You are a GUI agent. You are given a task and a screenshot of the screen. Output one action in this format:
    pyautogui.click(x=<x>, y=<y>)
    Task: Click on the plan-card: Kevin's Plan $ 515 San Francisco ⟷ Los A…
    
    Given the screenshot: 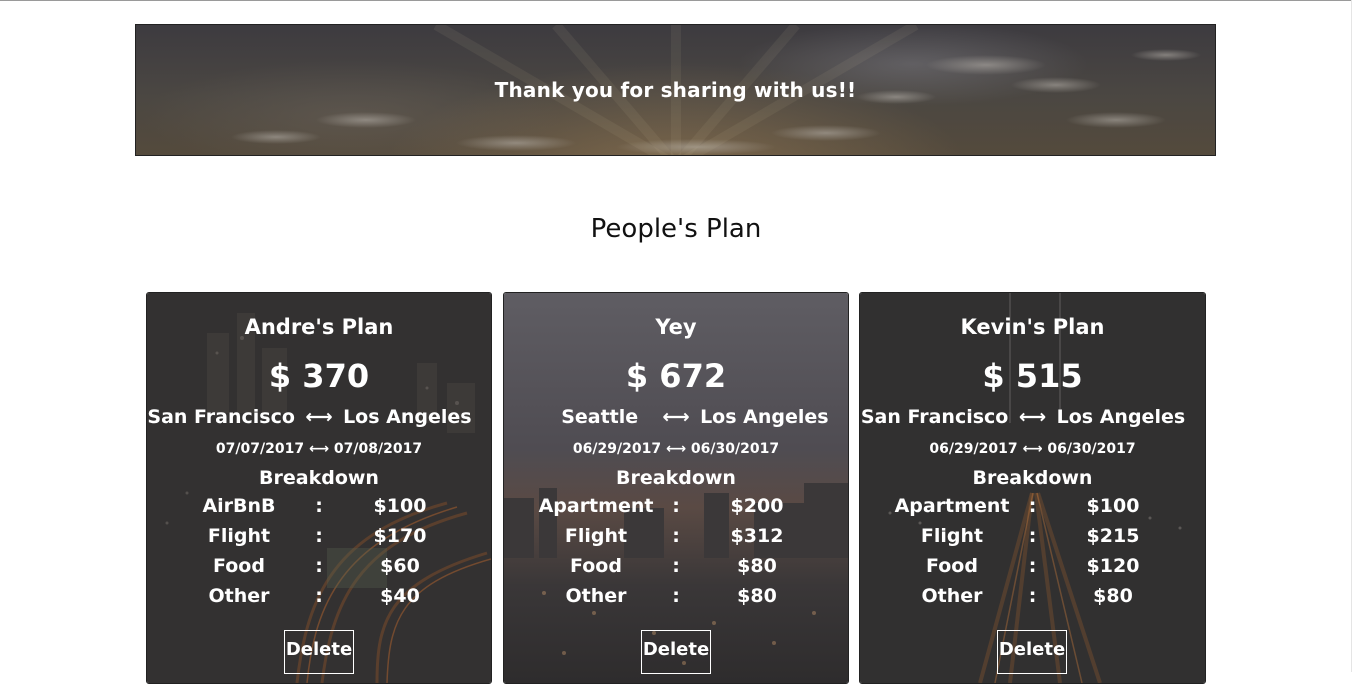 What is the action you would take?
    pyautogui.click(x=1032, y=488)
    